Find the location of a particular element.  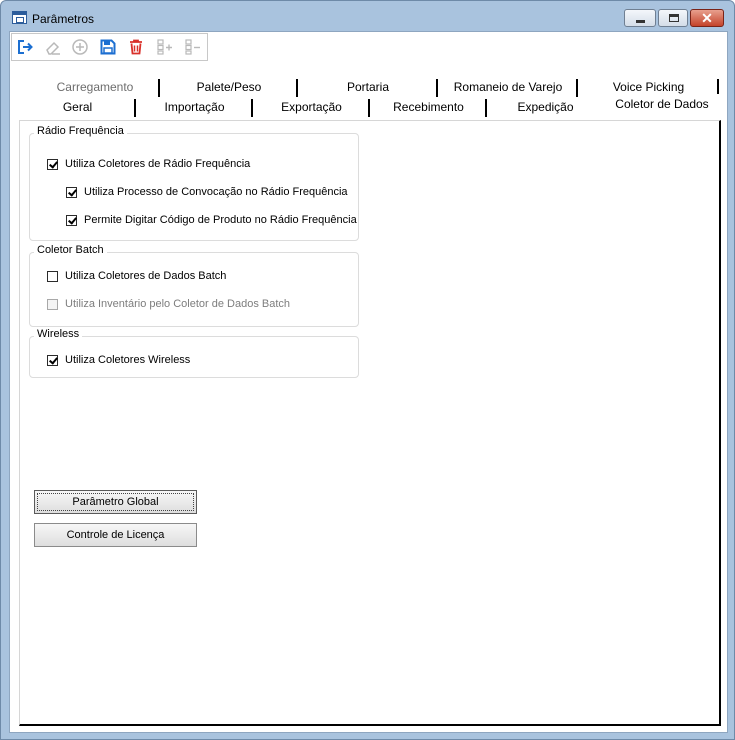

tab-label: Portaria is located at coordinates (368, 87).